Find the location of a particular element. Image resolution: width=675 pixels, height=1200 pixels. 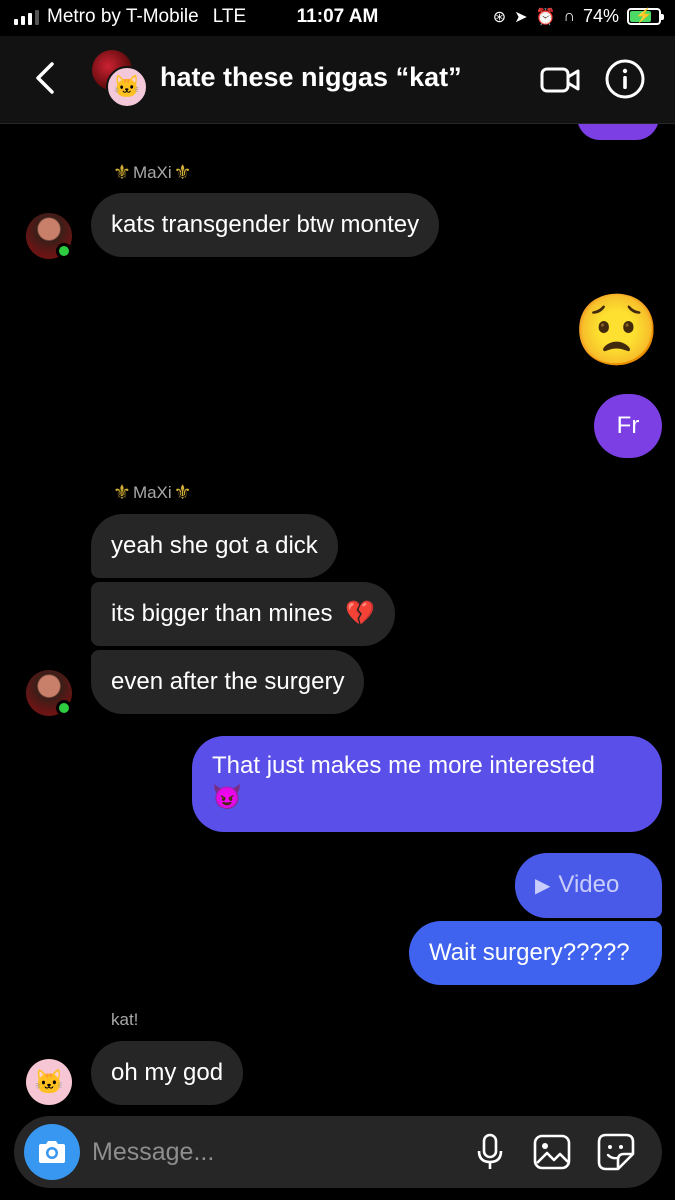

back-chevron-icon is located at coordinates (46, 78).